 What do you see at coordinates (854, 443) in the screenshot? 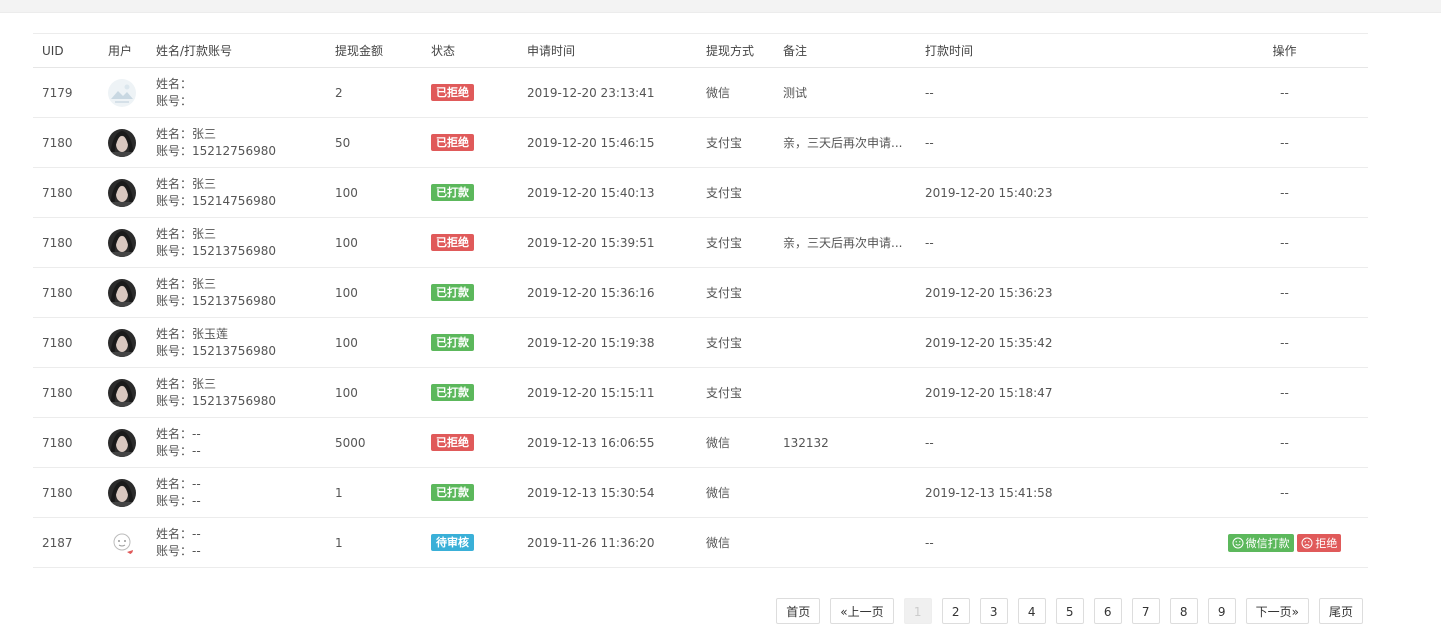
I see `note-cell: 132132` at bounding box center [854, 443].